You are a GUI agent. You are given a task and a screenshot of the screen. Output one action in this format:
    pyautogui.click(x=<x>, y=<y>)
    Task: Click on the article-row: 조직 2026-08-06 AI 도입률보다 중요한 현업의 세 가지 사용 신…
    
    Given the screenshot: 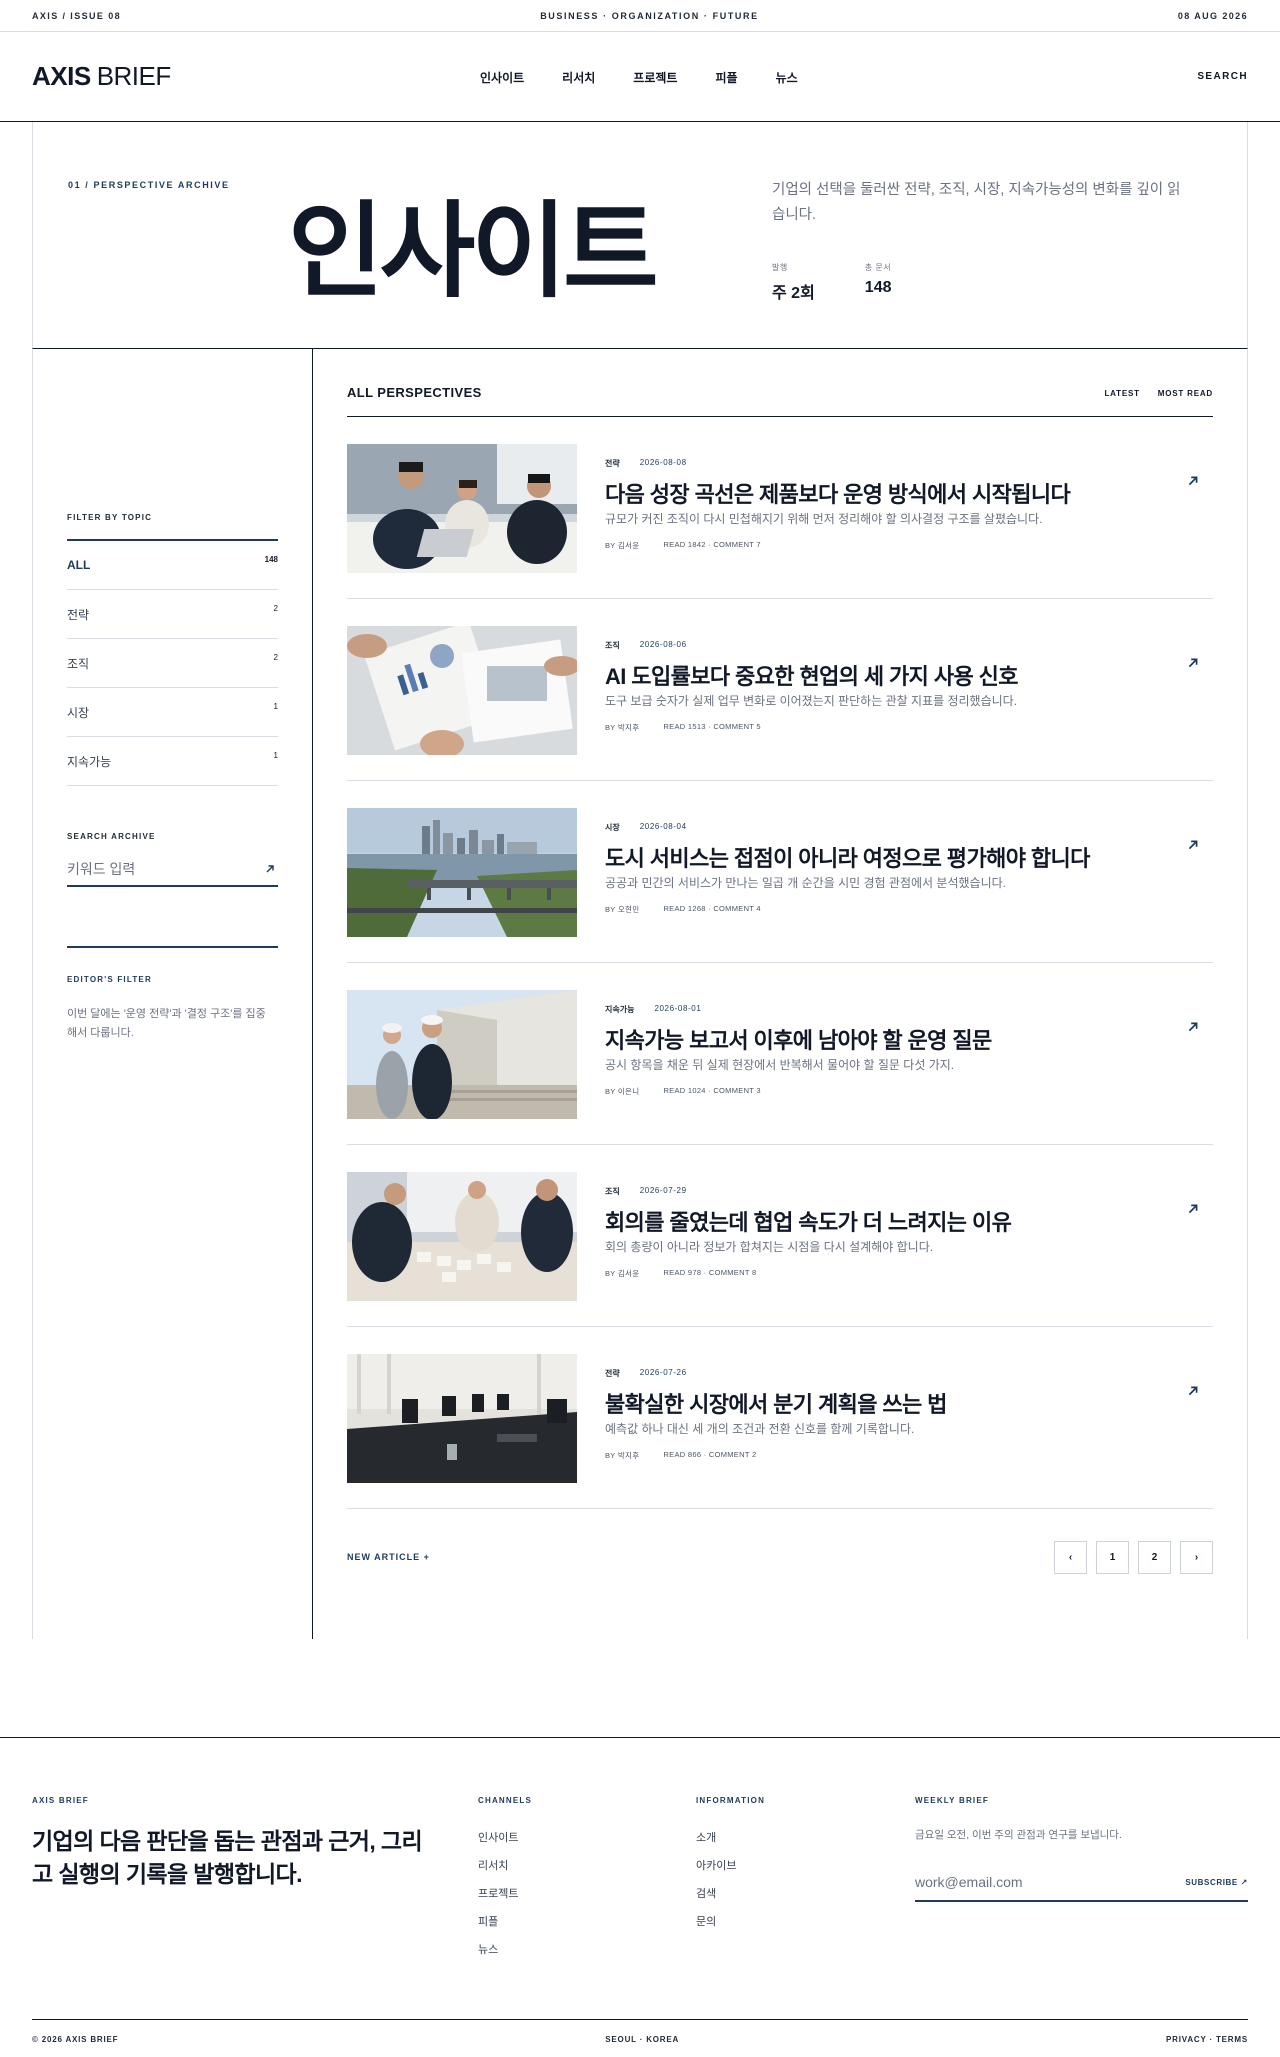 What is the action you would take?
    pyautogui.click(x=780, y=690)
    